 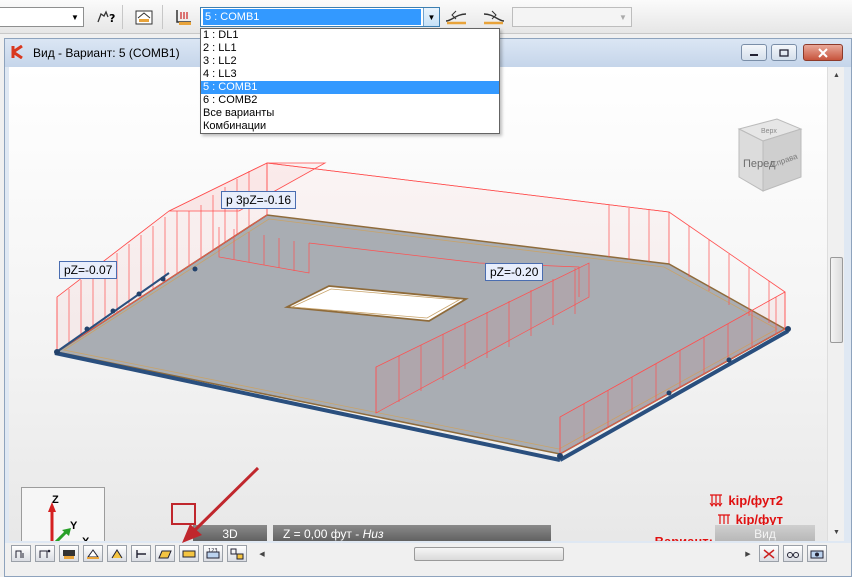 What do you see at coordinates (817, 553) in the screenshot?
I see `camera-view-icon` at bounding box center [817, 553].